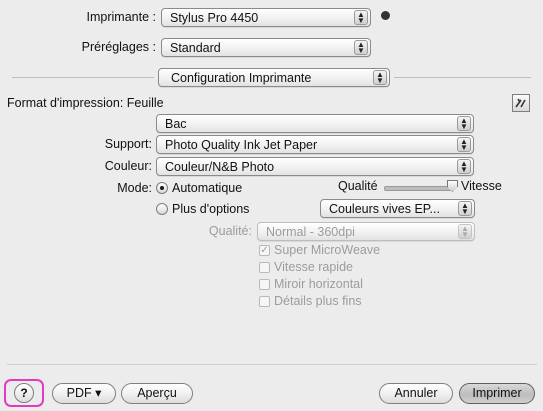  I want to click on color-mode-popup: Couleurs vives EP... ▲ ▼, so click(397, 208).